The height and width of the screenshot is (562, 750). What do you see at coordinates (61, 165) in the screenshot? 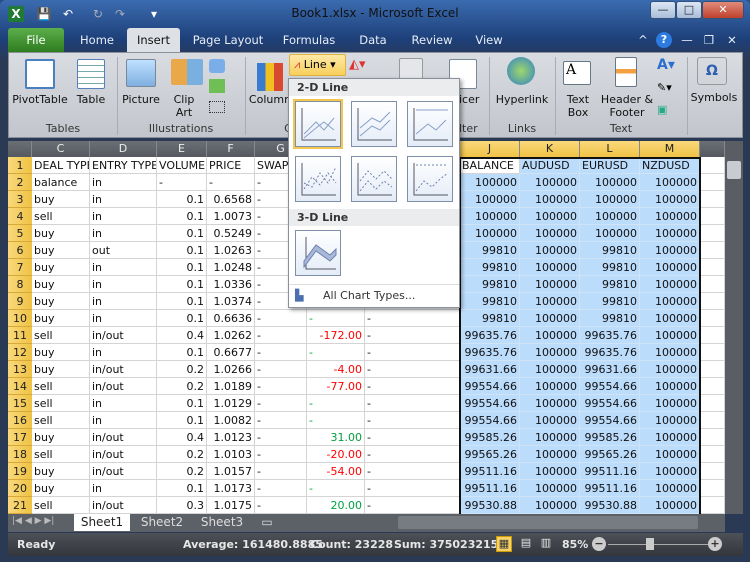
I see `cell: DEAL TYPE` at bounding box center [61, 165].